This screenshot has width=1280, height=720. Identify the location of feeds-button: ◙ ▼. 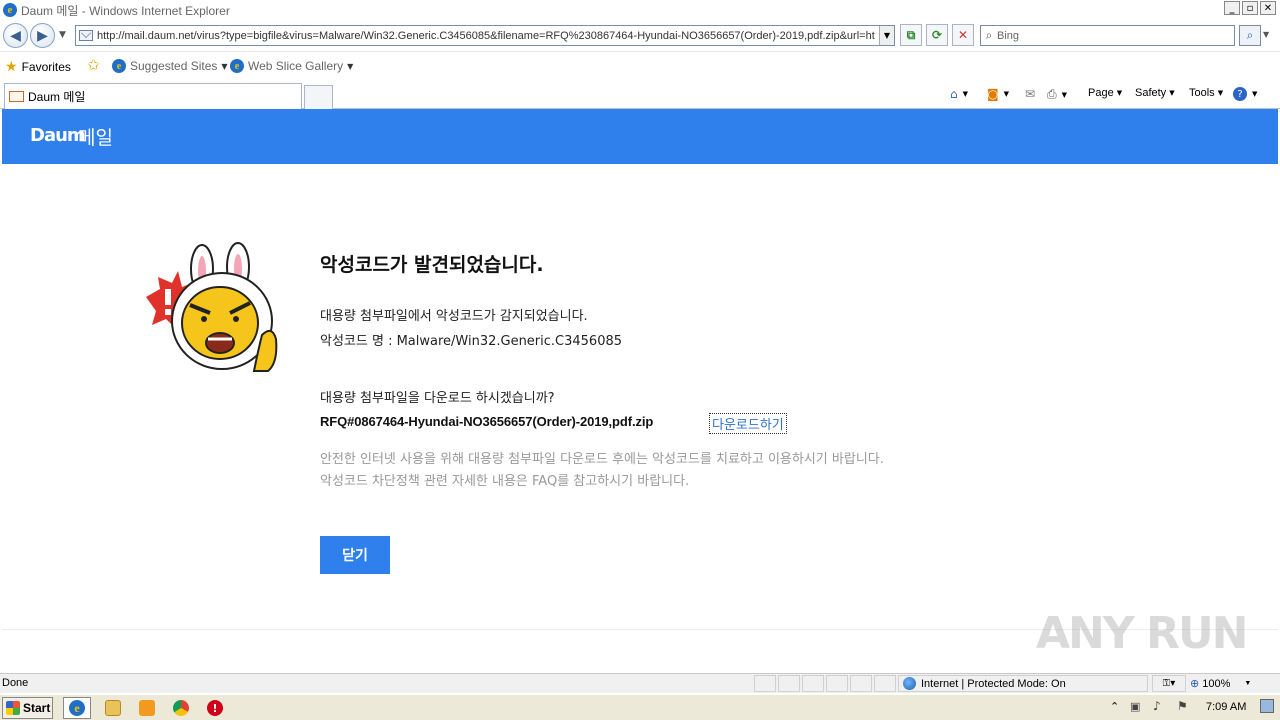
(998, 94).